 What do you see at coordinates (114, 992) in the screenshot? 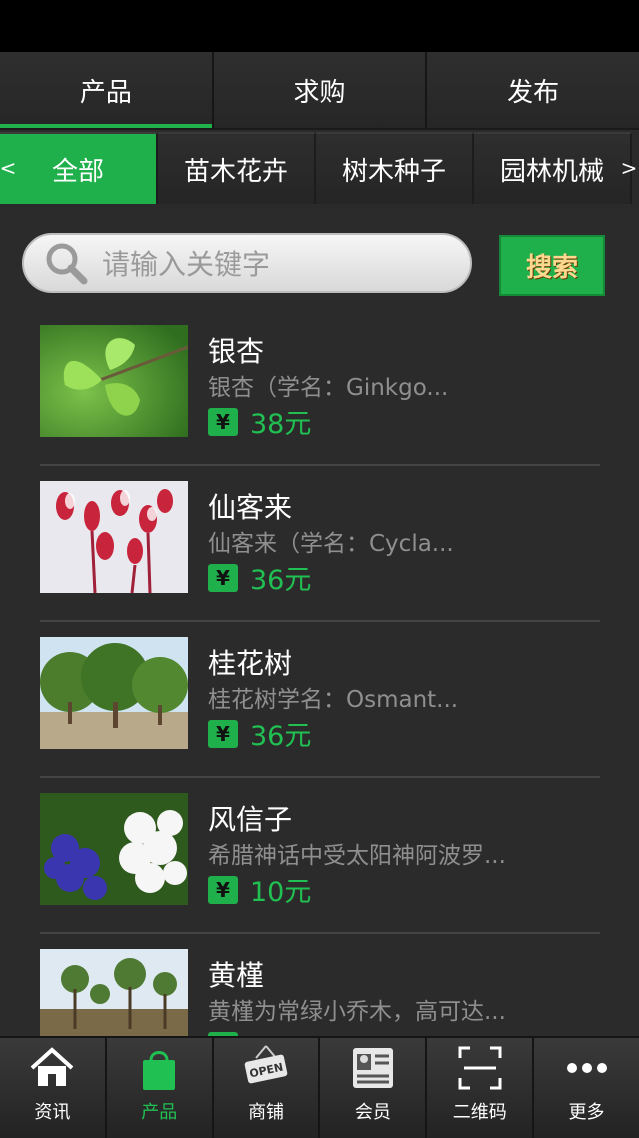
I see `product-image-hibiscus` at bounding box center [114, 992].